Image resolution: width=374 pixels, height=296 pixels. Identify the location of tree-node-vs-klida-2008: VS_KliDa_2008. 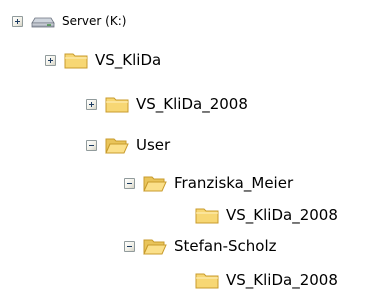
(167, 104).